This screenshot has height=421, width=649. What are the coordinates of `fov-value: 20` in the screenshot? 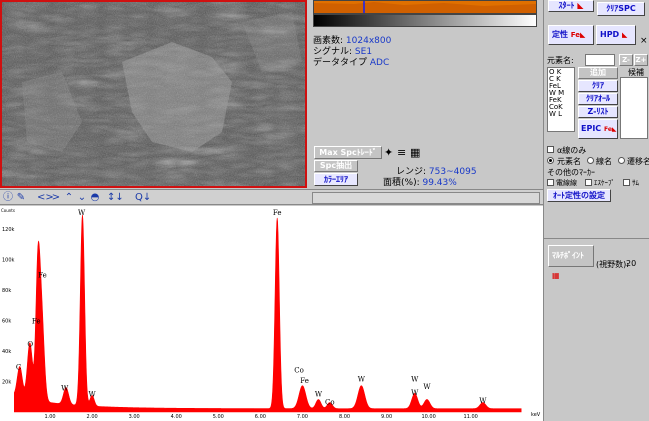 It's located at (631, 263).